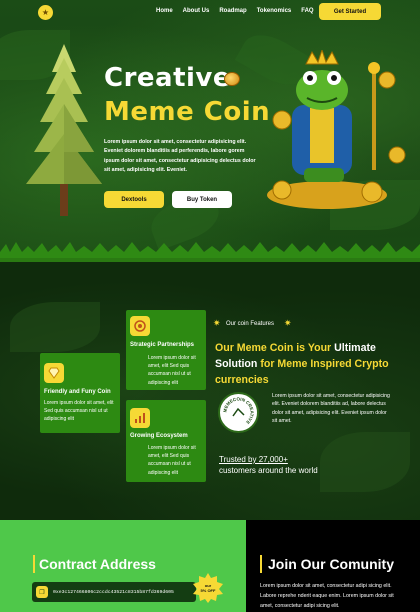 This screenshot has width=420, height=612. I want to click on svg-text: MEMECOIN CREATIVE, so click(238, 410).